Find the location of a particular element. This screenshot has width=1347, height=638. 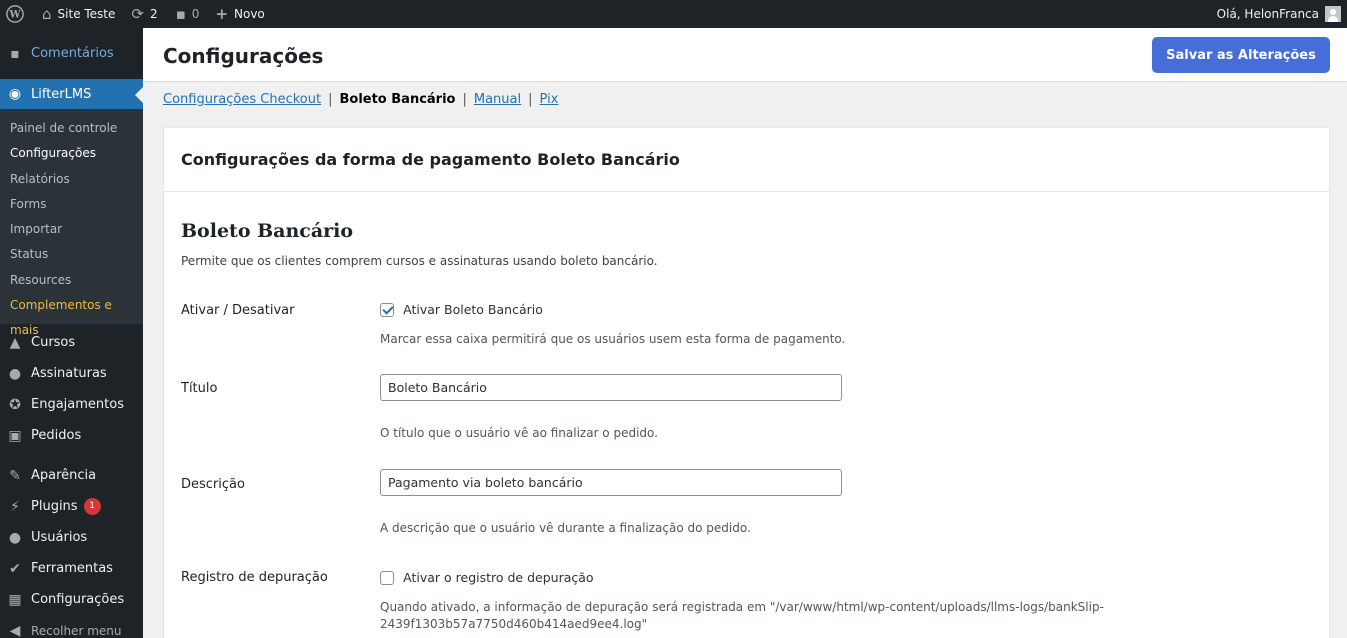

groups-icon: ● is located at coordinates (15, 373).